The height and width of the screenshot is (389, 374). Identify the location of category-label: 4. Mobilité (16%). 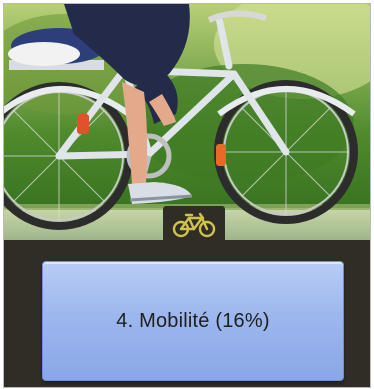
(193, 320).